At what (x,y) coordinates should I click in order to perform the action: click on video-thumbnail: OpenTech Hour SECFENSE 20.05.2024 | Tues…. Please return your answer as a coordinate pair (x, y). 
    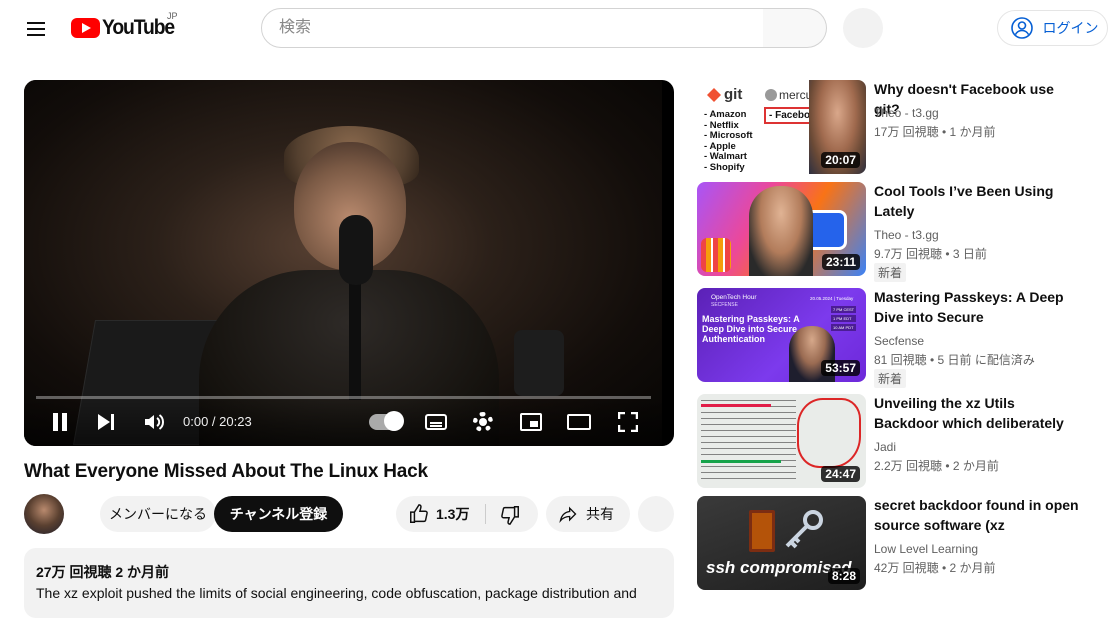
    Looking at the image, I should click on (781, 335).